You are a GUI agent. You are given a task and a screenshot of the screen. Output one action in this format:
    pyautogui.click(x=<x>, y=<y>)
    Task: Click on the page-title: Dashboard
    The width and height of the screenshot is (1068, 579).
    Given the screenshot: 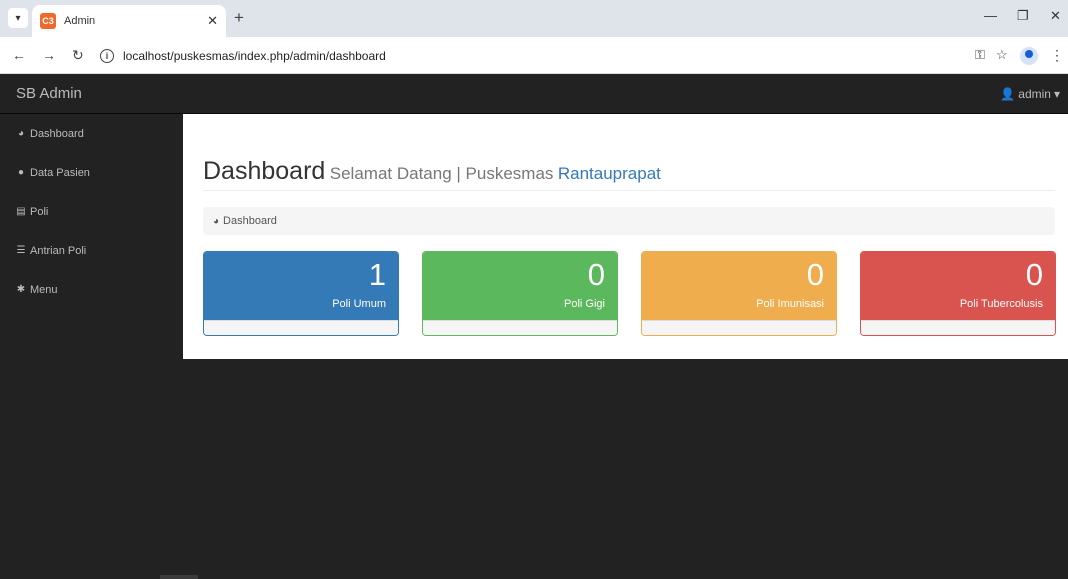 What is the action you would take?
    pyautogui.click(x=264, y=171)
    